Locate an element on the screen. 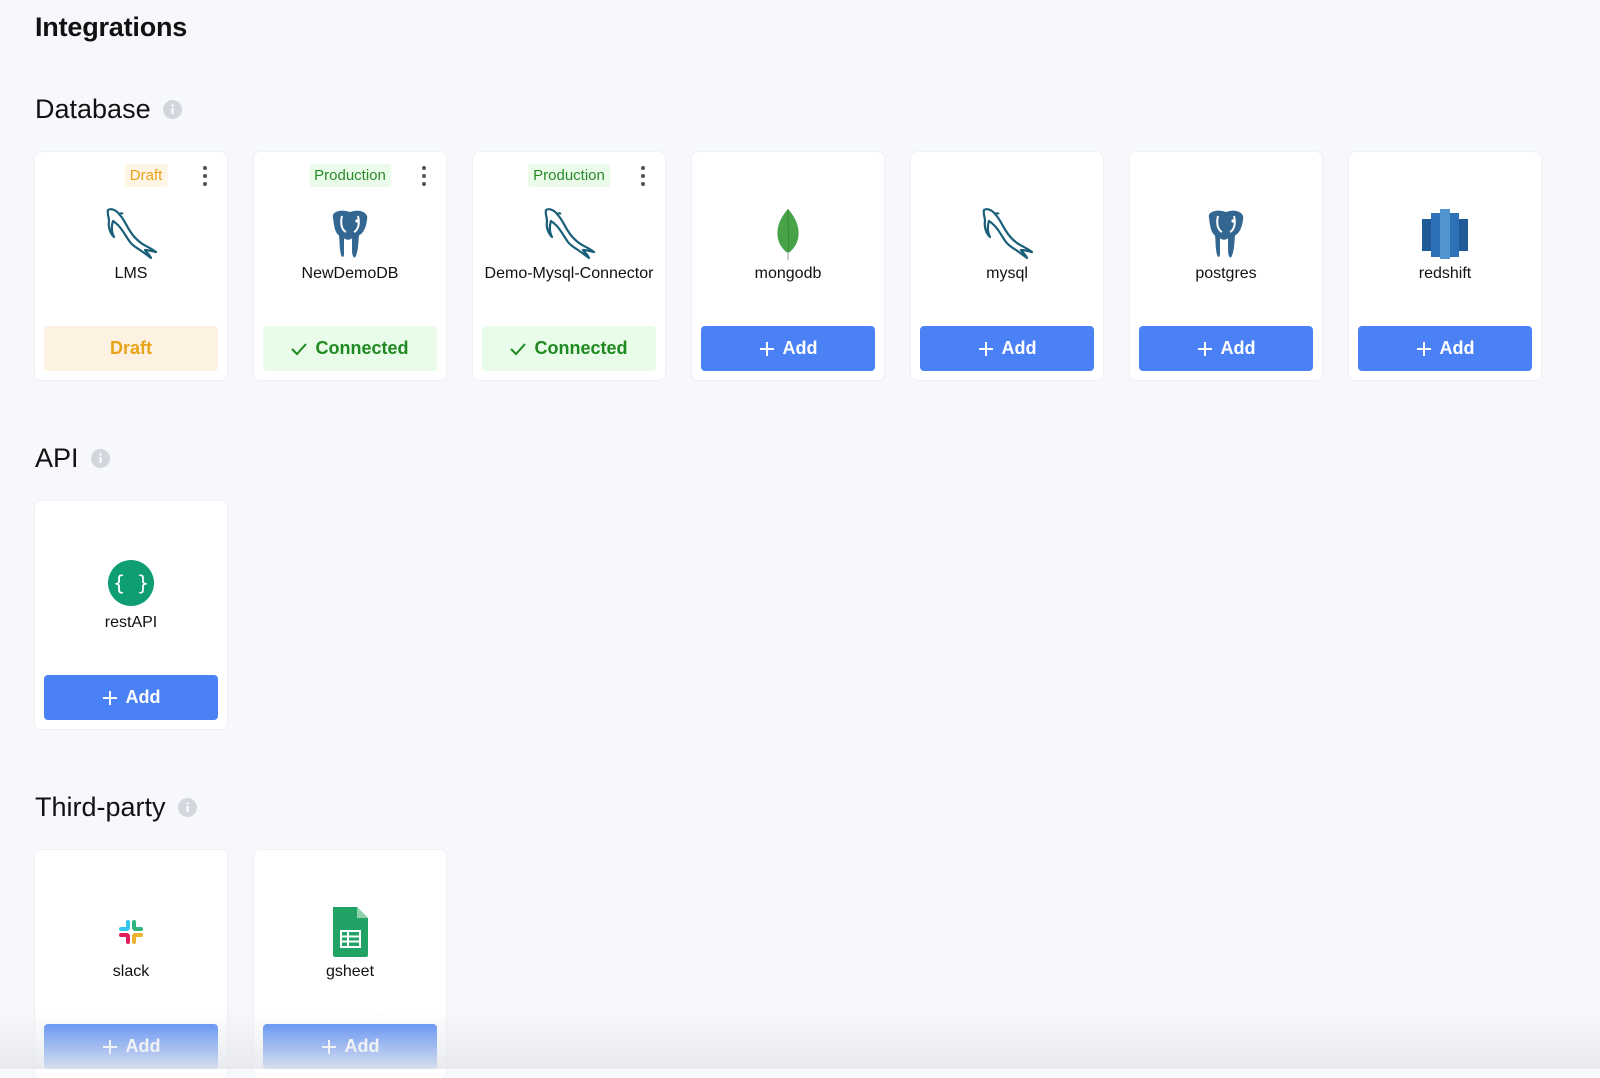 This screenshot has height=1078, width=1600. section-title: Database is located at coordinates (93, 108).